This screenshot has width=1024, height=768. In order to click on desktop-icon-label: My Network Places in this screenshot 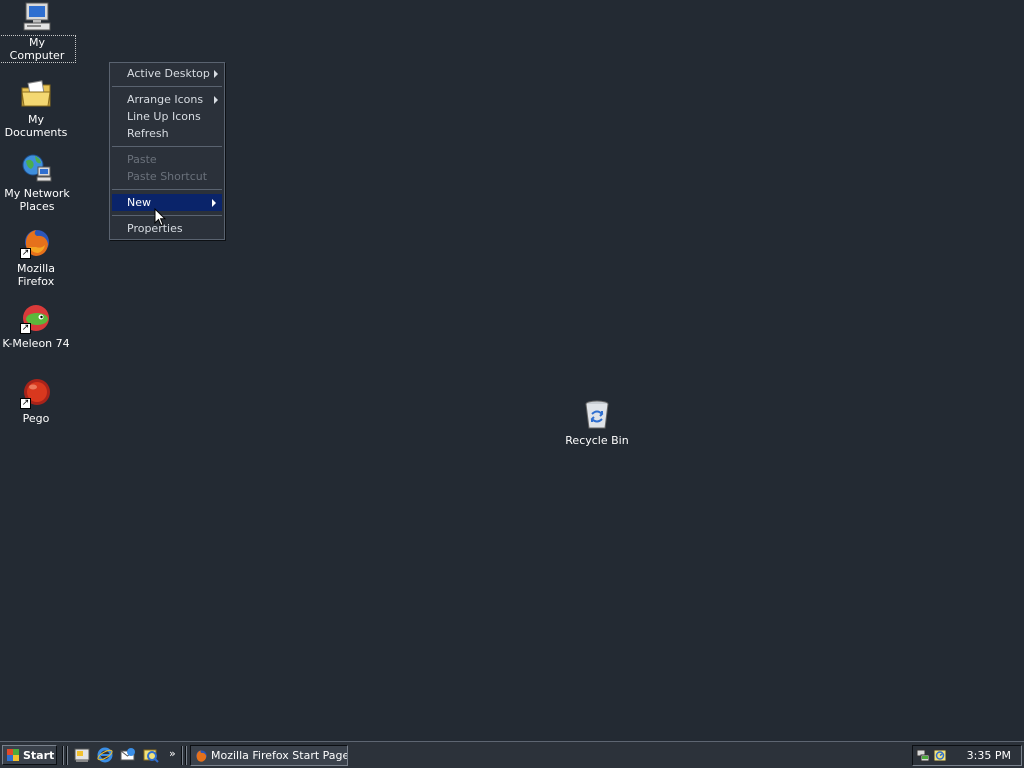, I will do `click(36, 200)`.